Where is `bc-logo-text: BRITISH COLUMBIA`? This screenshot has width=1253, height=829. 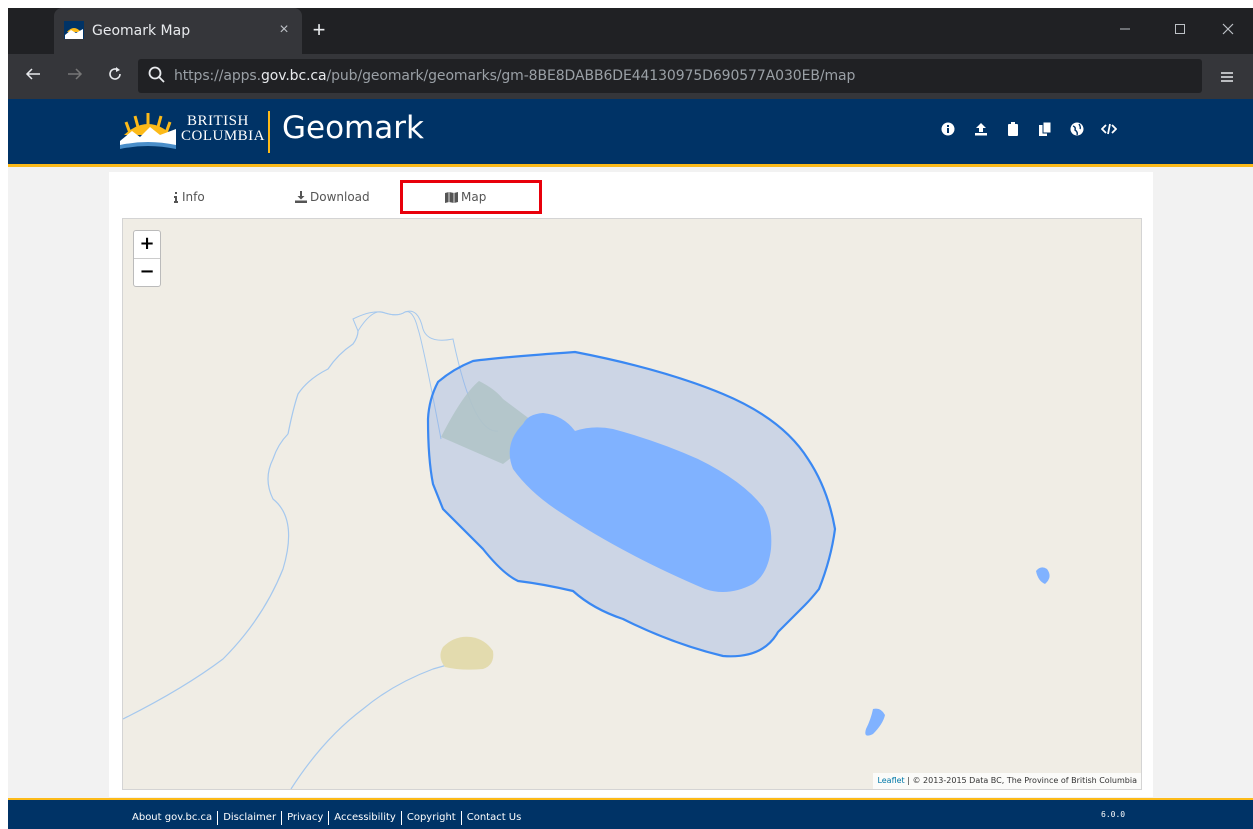 bc-logo-text: BRITISH COLUMBIA is located at coordinates (223, 128).